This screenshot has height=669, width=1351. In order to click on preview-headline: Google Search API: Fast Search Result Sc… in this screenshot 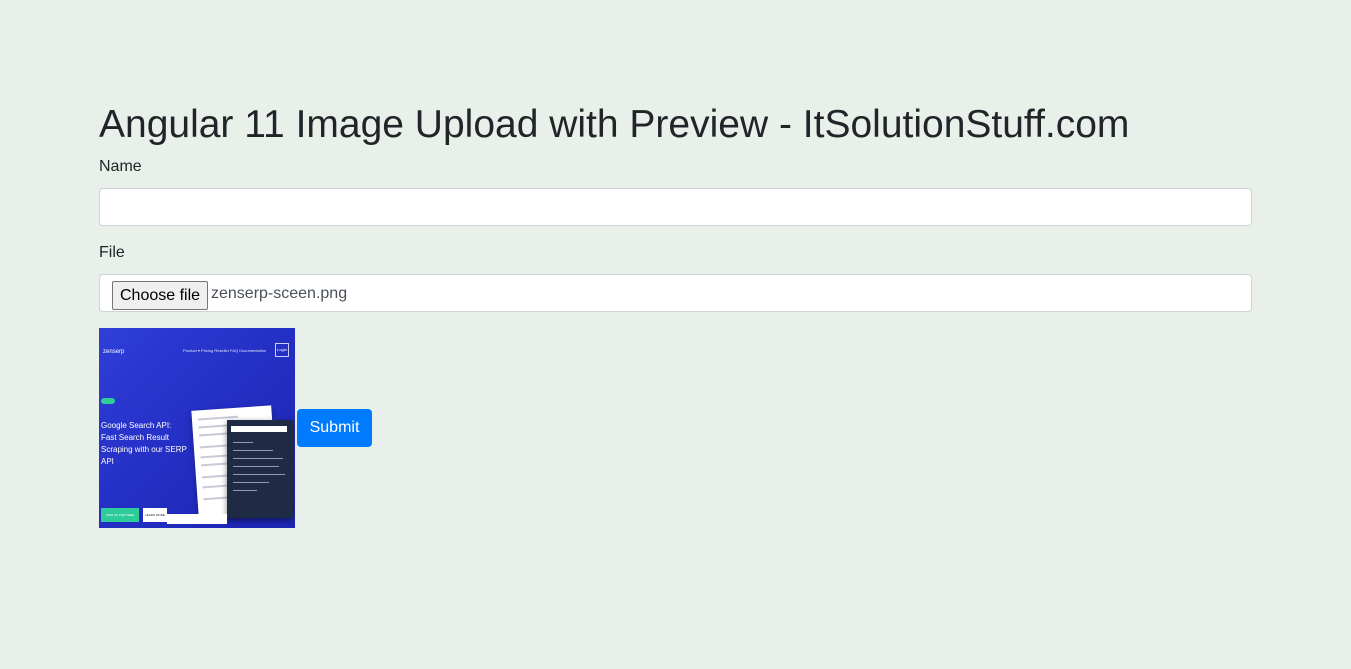, I will do `click(144, 443)`.